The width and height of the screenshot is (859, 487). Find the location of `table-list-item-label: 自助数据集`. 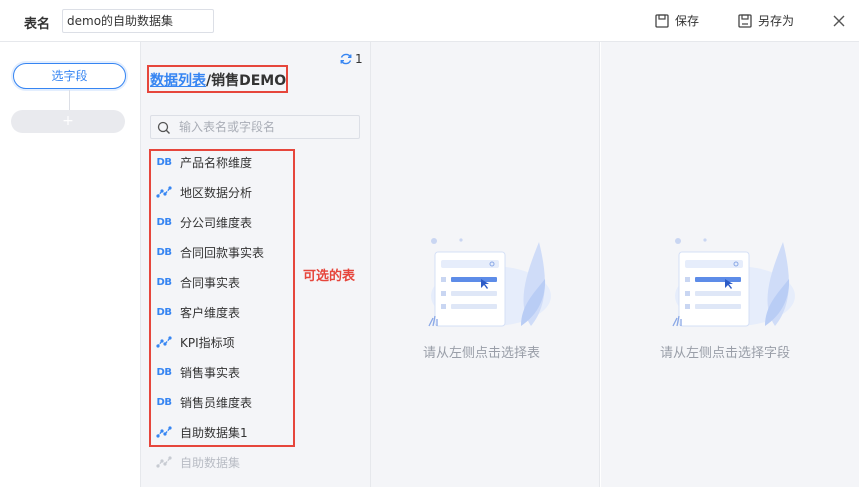

table-list-item-label: 自助数据集 is located at coordinates (210, 462).